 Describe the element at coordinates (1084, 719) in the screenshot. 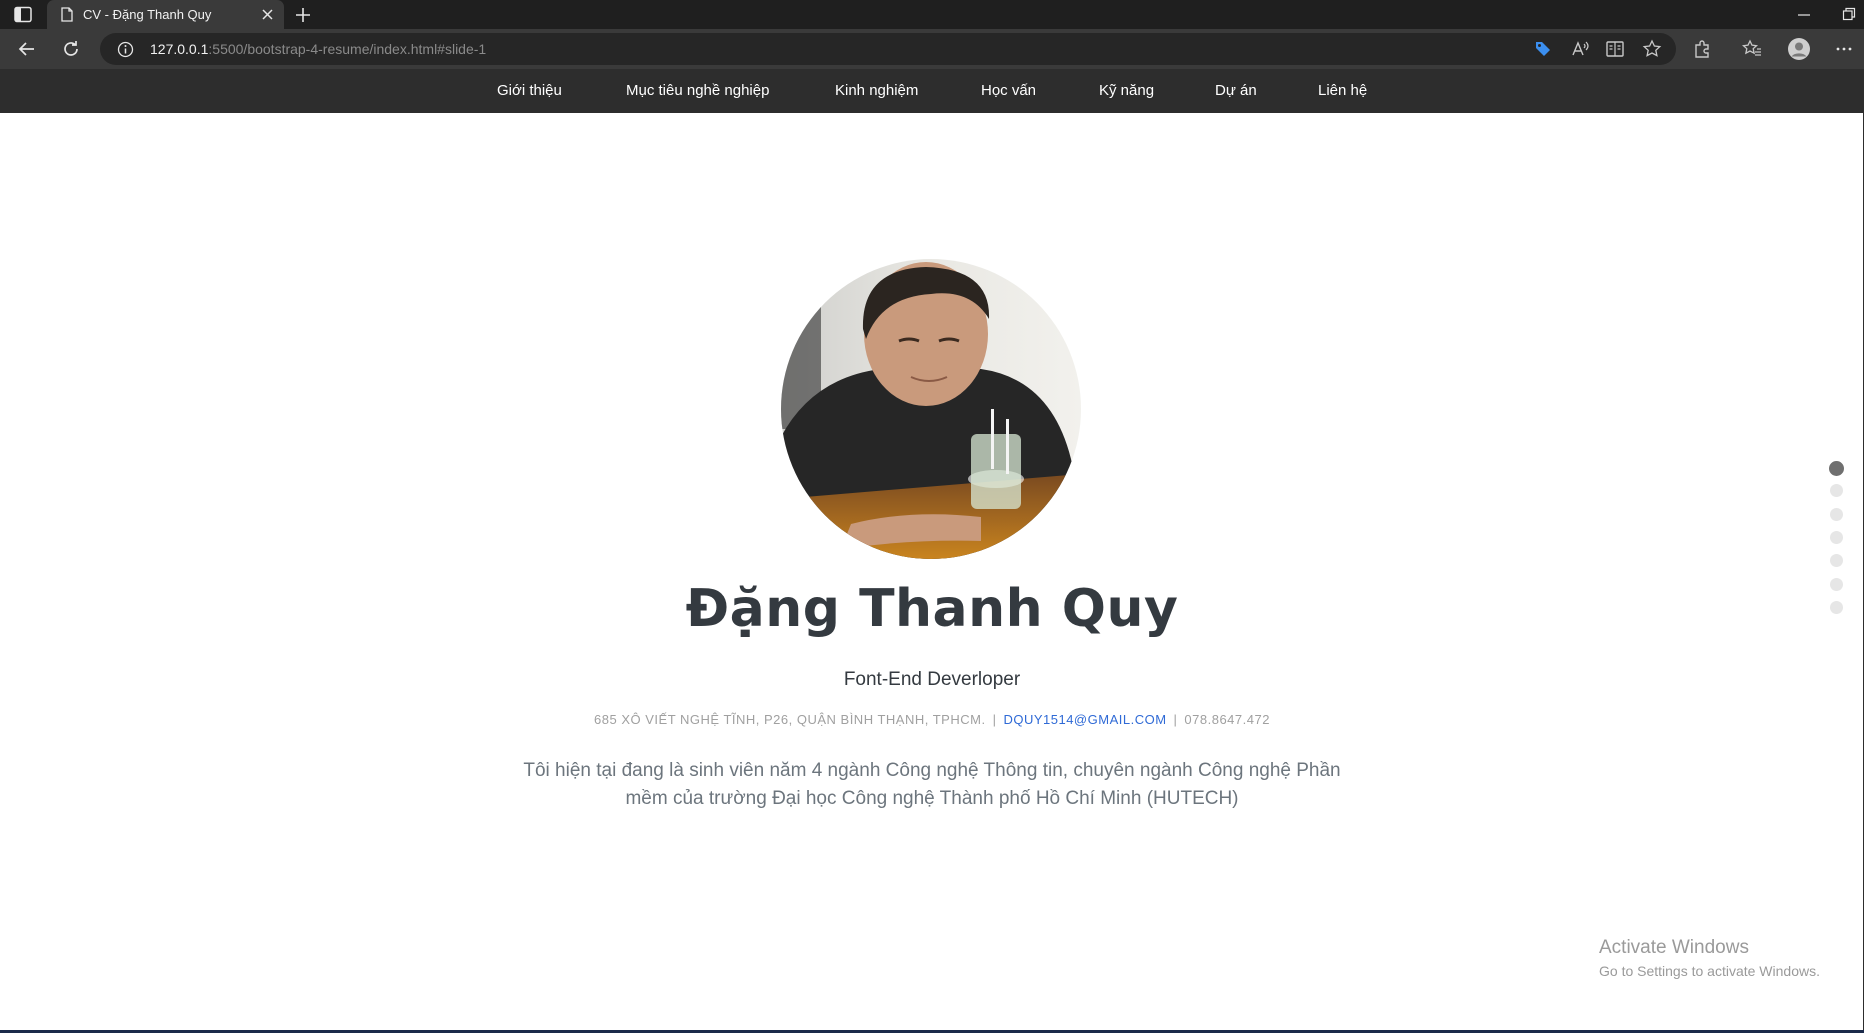

I see `email-link: DQUY1514@GMAIL.COM` at that location.